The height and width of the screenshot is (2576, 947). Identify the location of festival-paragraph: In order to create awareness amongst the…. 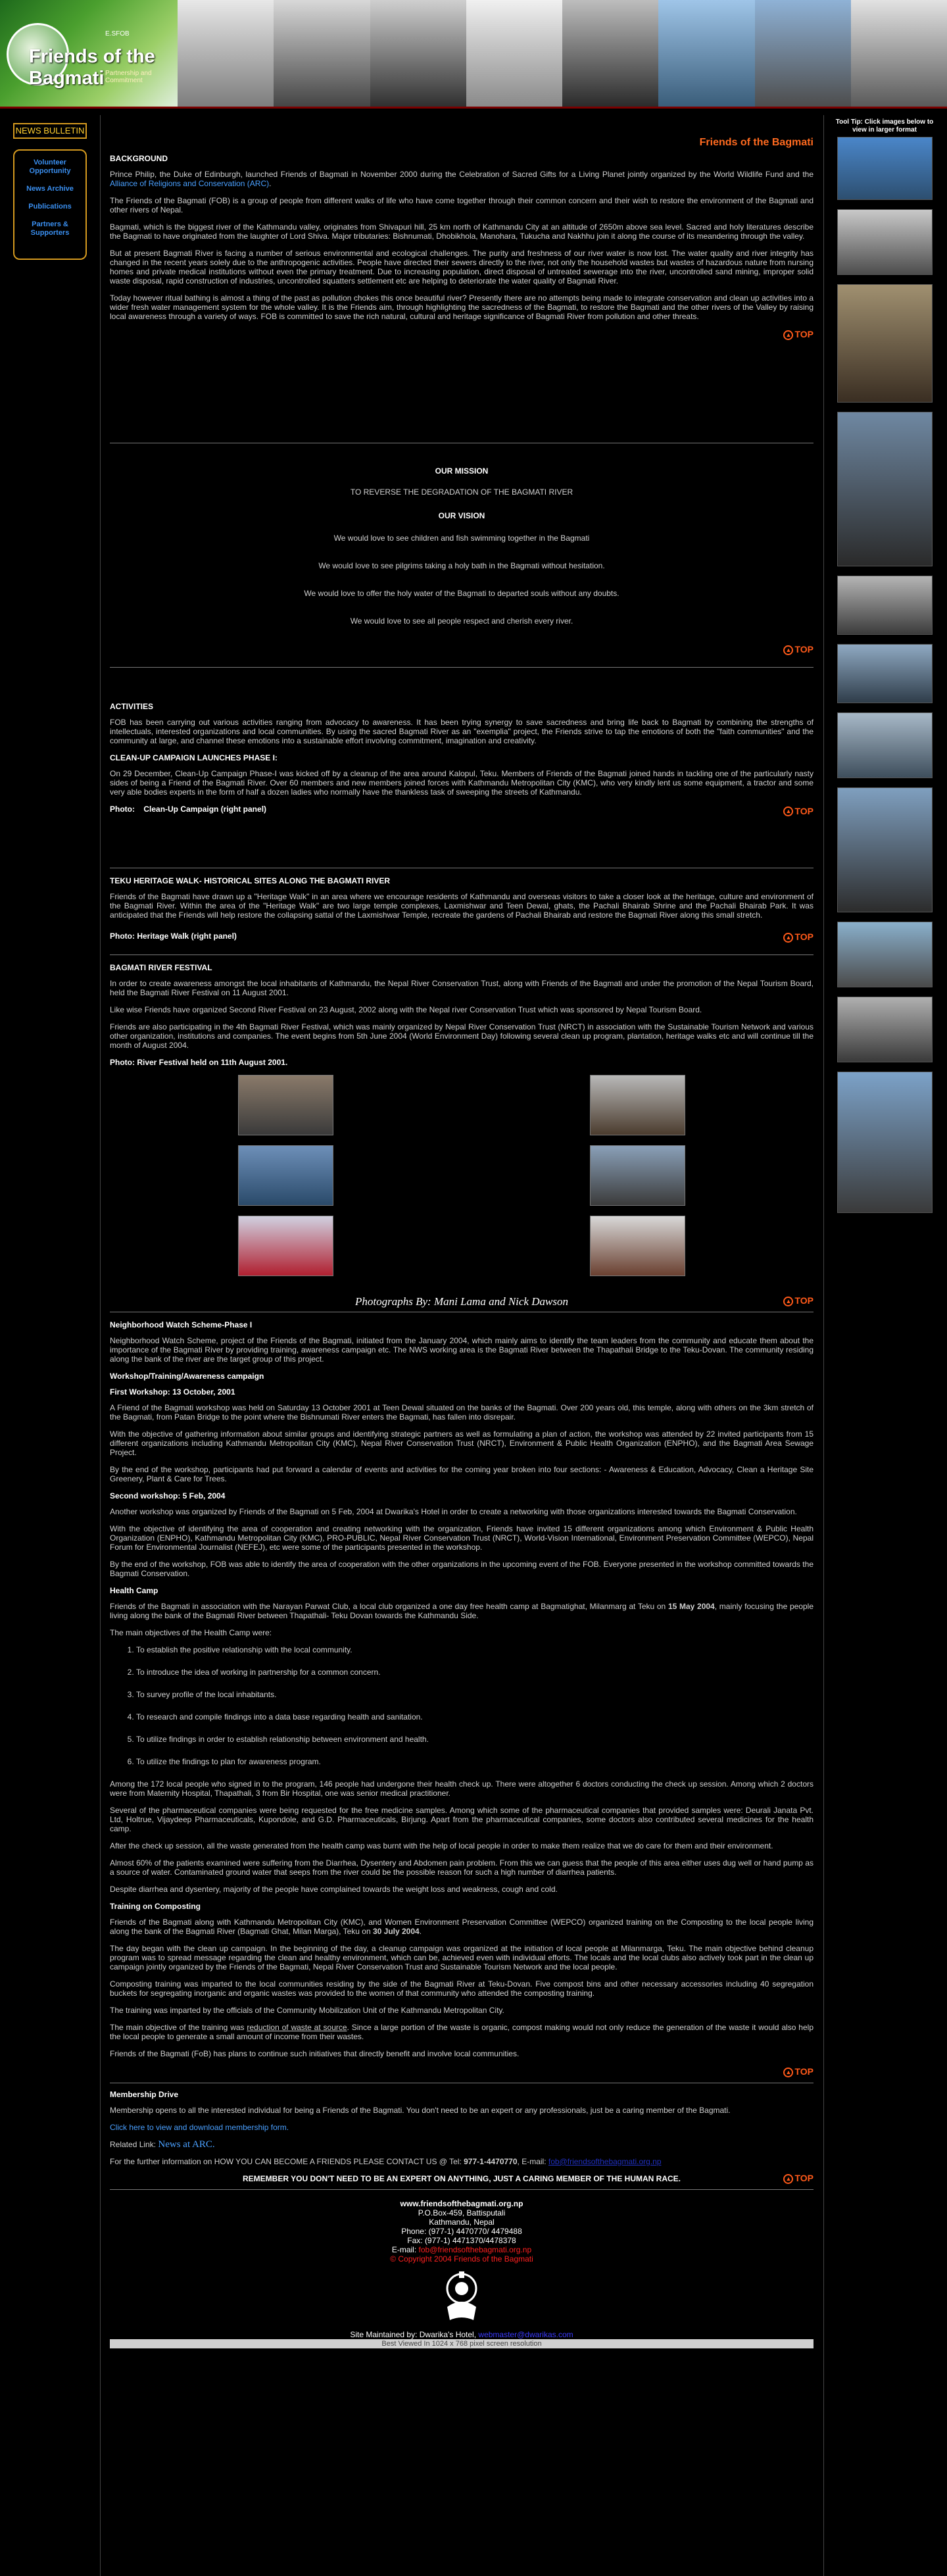
(461, 988).